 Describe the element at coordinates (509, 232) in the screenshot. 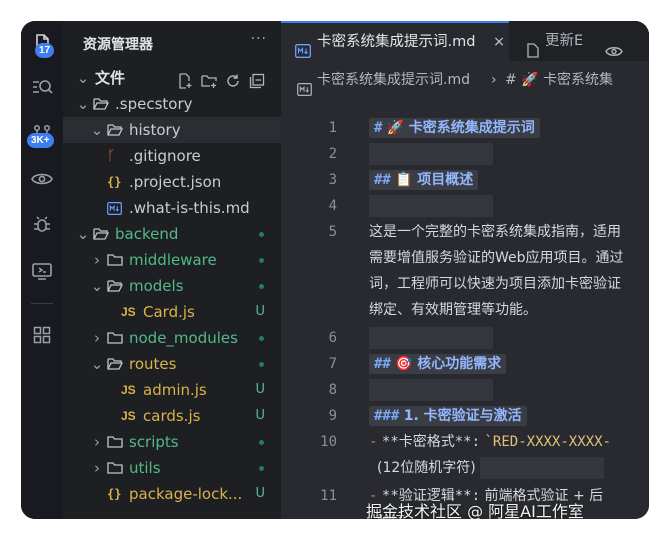

I see `code-line: 这是一个完整的卡密系统集成指南，适用` at that location.